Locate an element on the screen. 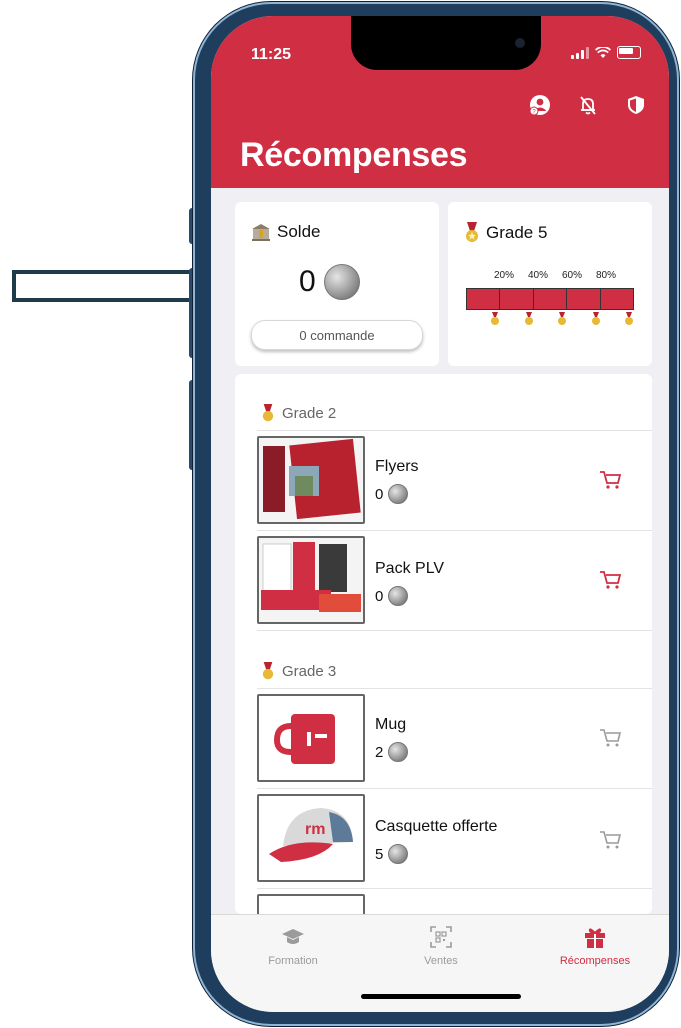  product-price: 2 is located at coordinates (392, 752).